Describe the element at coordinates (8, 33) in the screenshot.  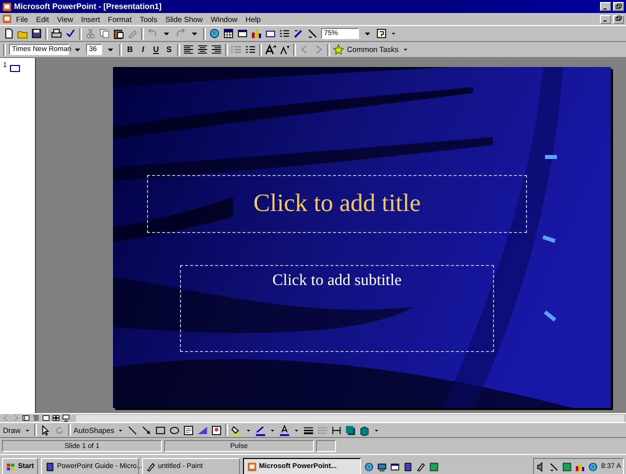
I see `new-document-icon` at that location.